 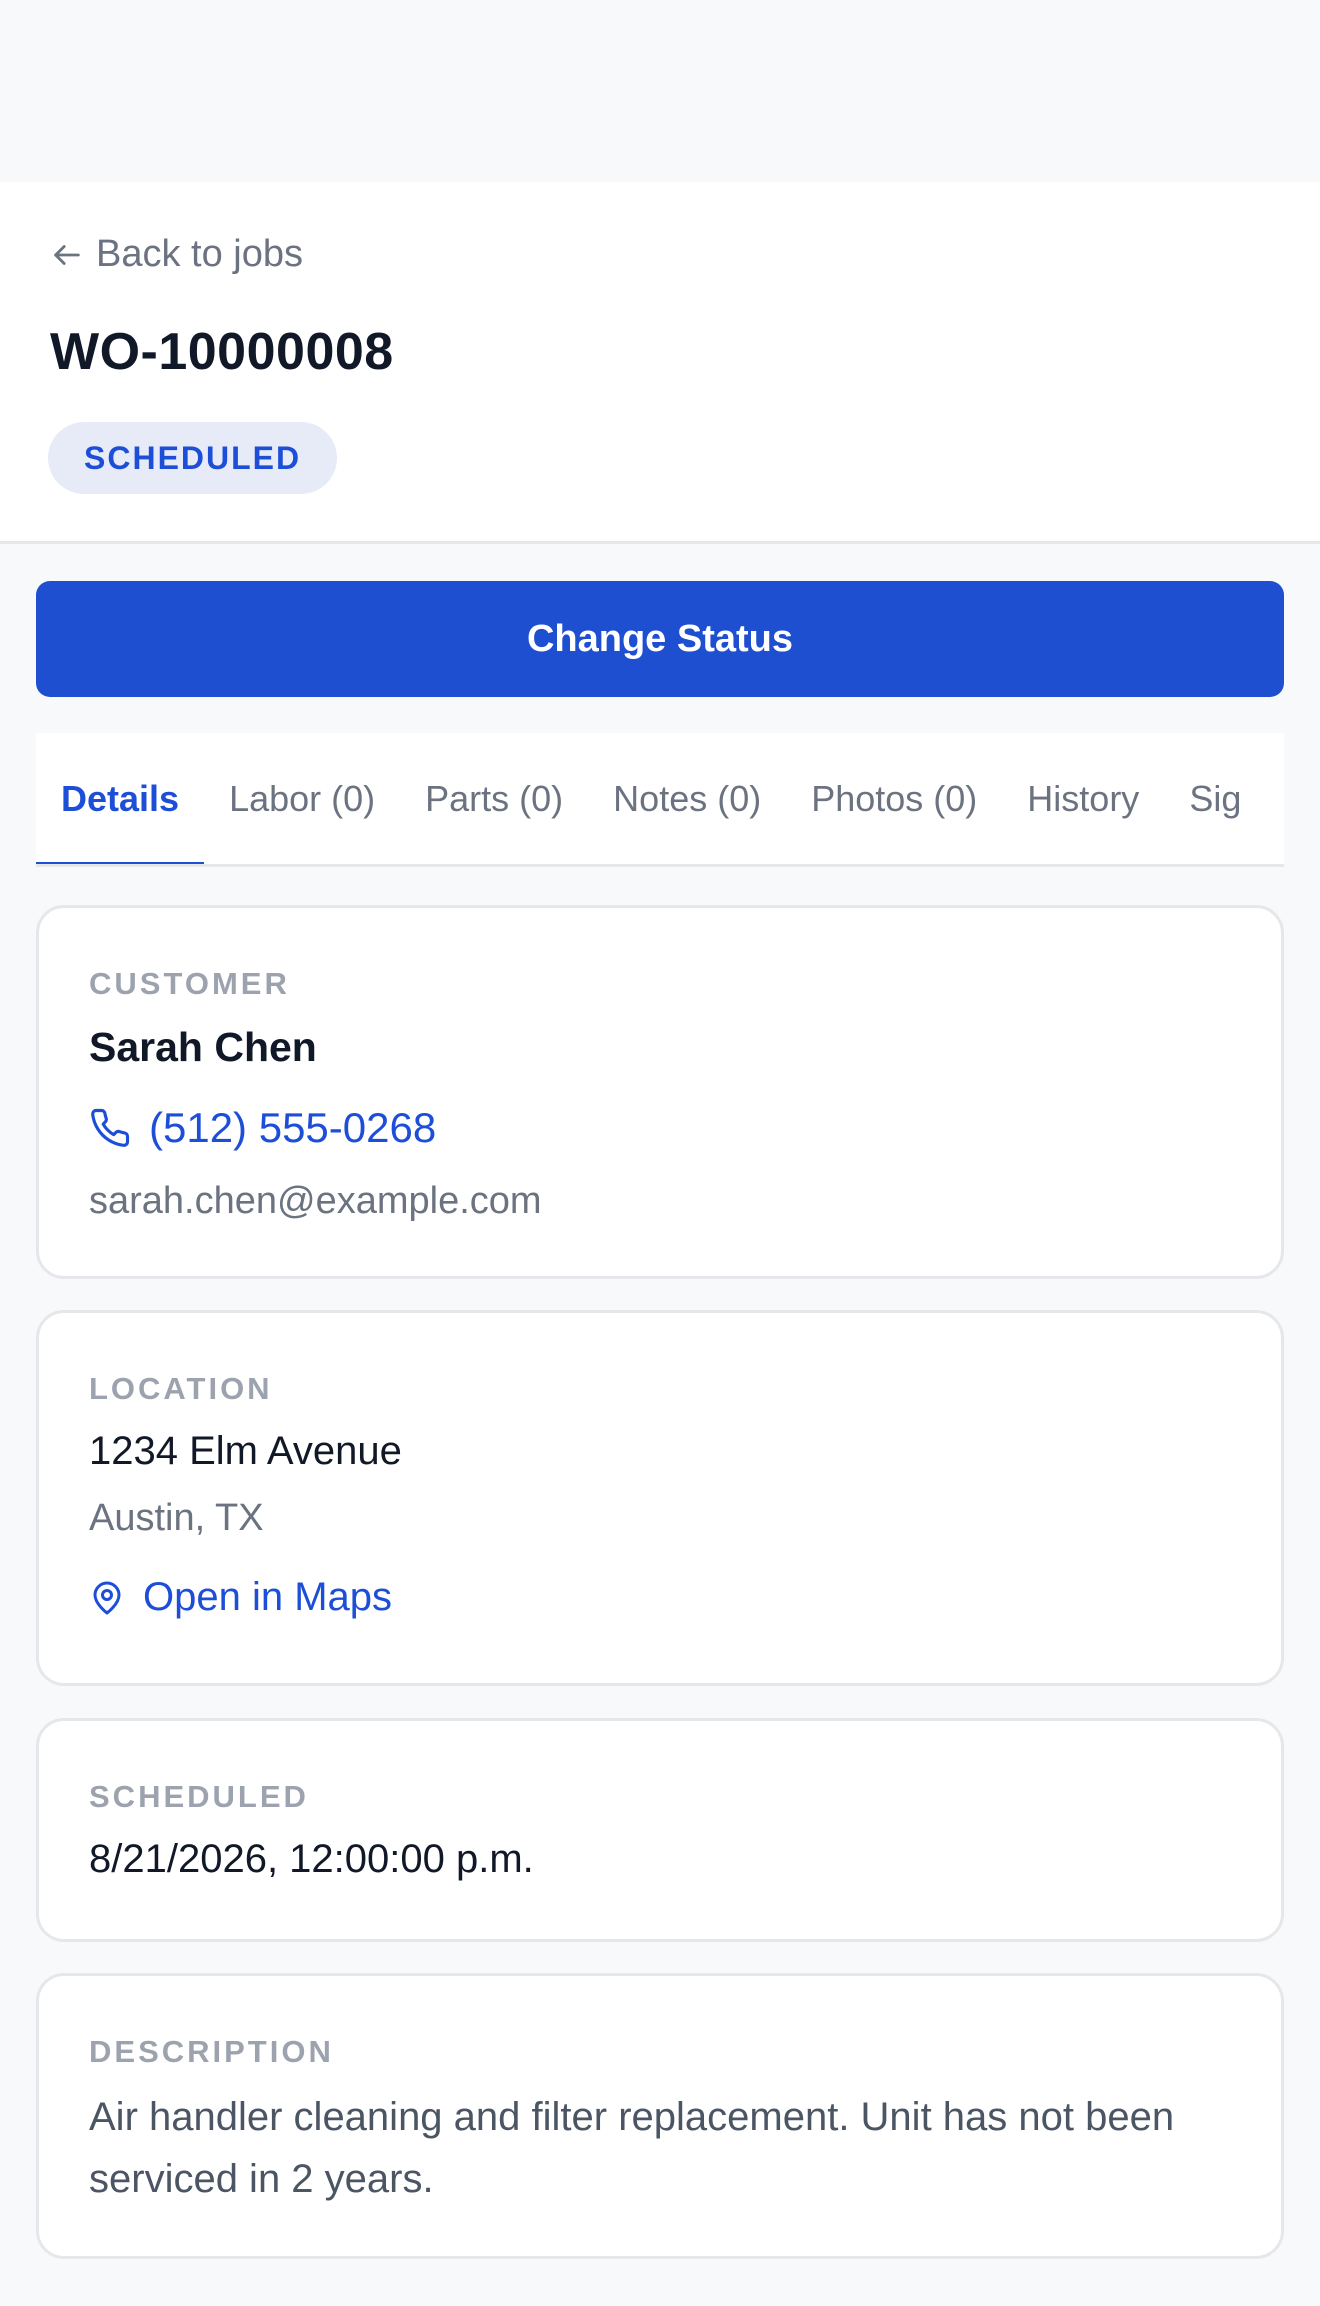 What do you see at coordinates (211, 2051) in the screenshot?
I see `description-label: DESCRIPTION` at bounding box center [211, 2051].